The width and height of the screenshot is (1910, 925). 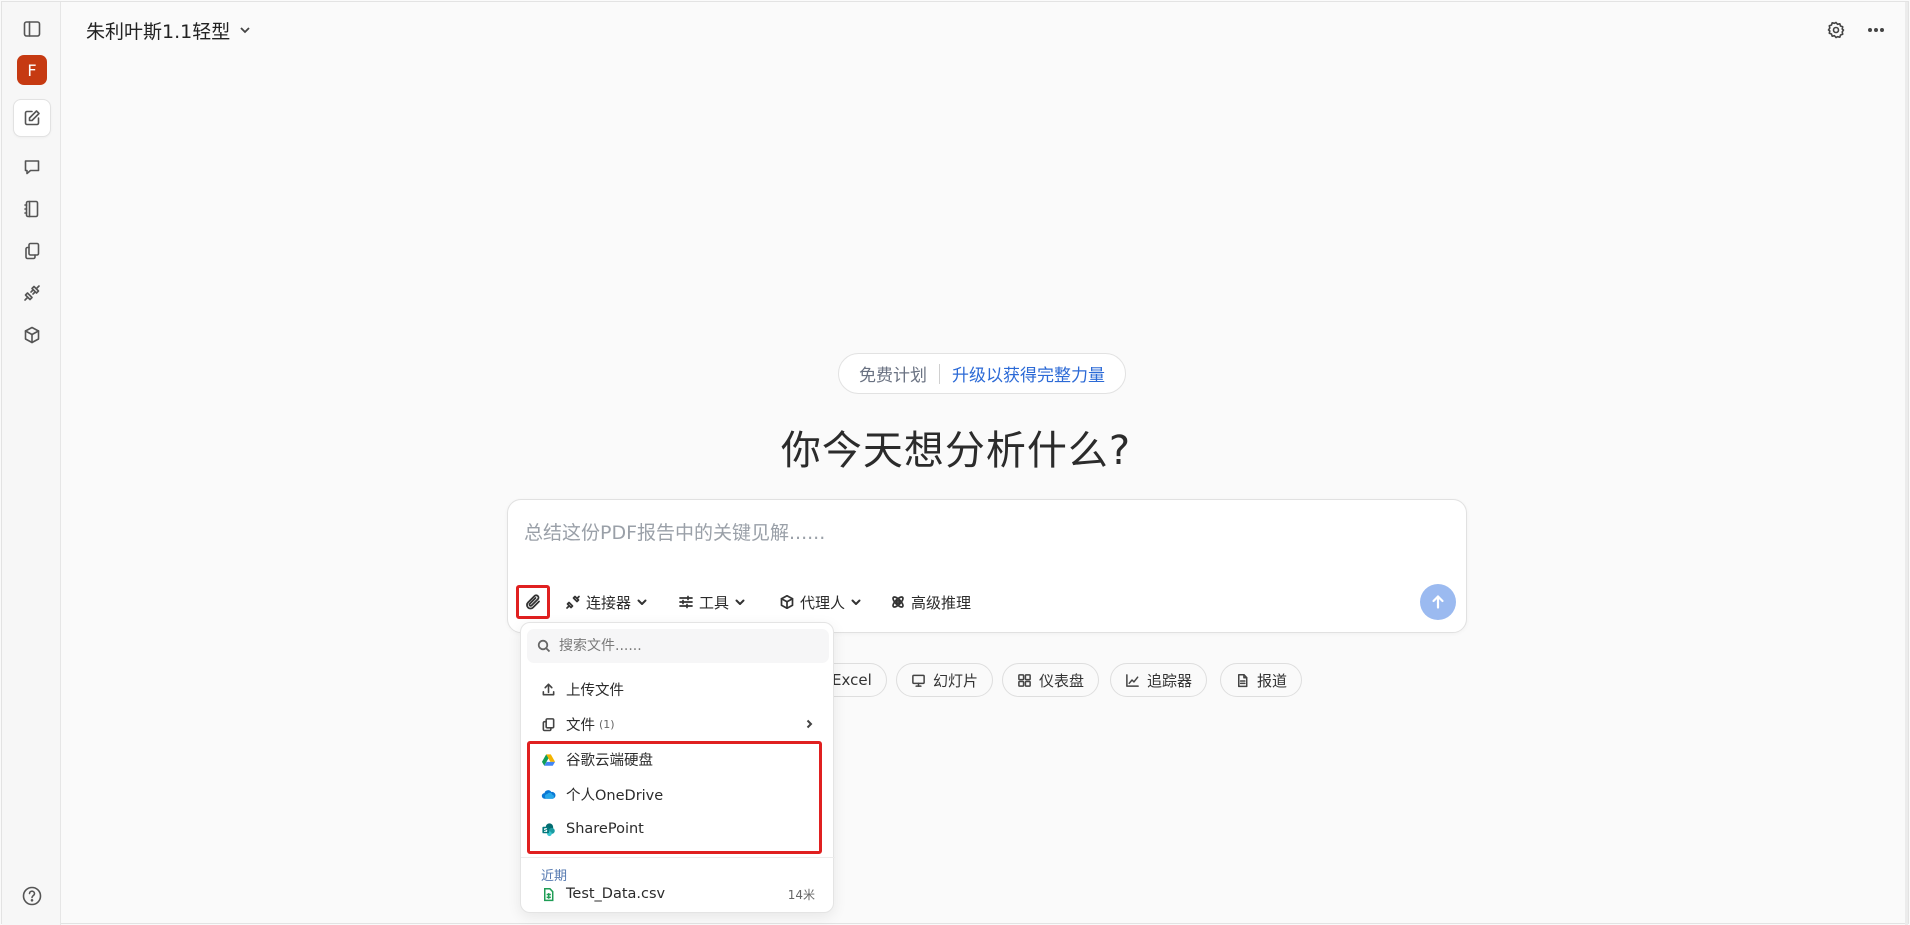 I want to click on chip-label: 仪表盘, so click(x=1062, y=680).